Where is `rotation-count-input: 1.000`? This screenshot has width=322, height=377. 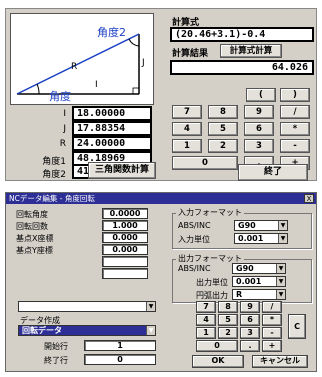
rotation-count-input: 1.000 is located at coordinates (125, 225).